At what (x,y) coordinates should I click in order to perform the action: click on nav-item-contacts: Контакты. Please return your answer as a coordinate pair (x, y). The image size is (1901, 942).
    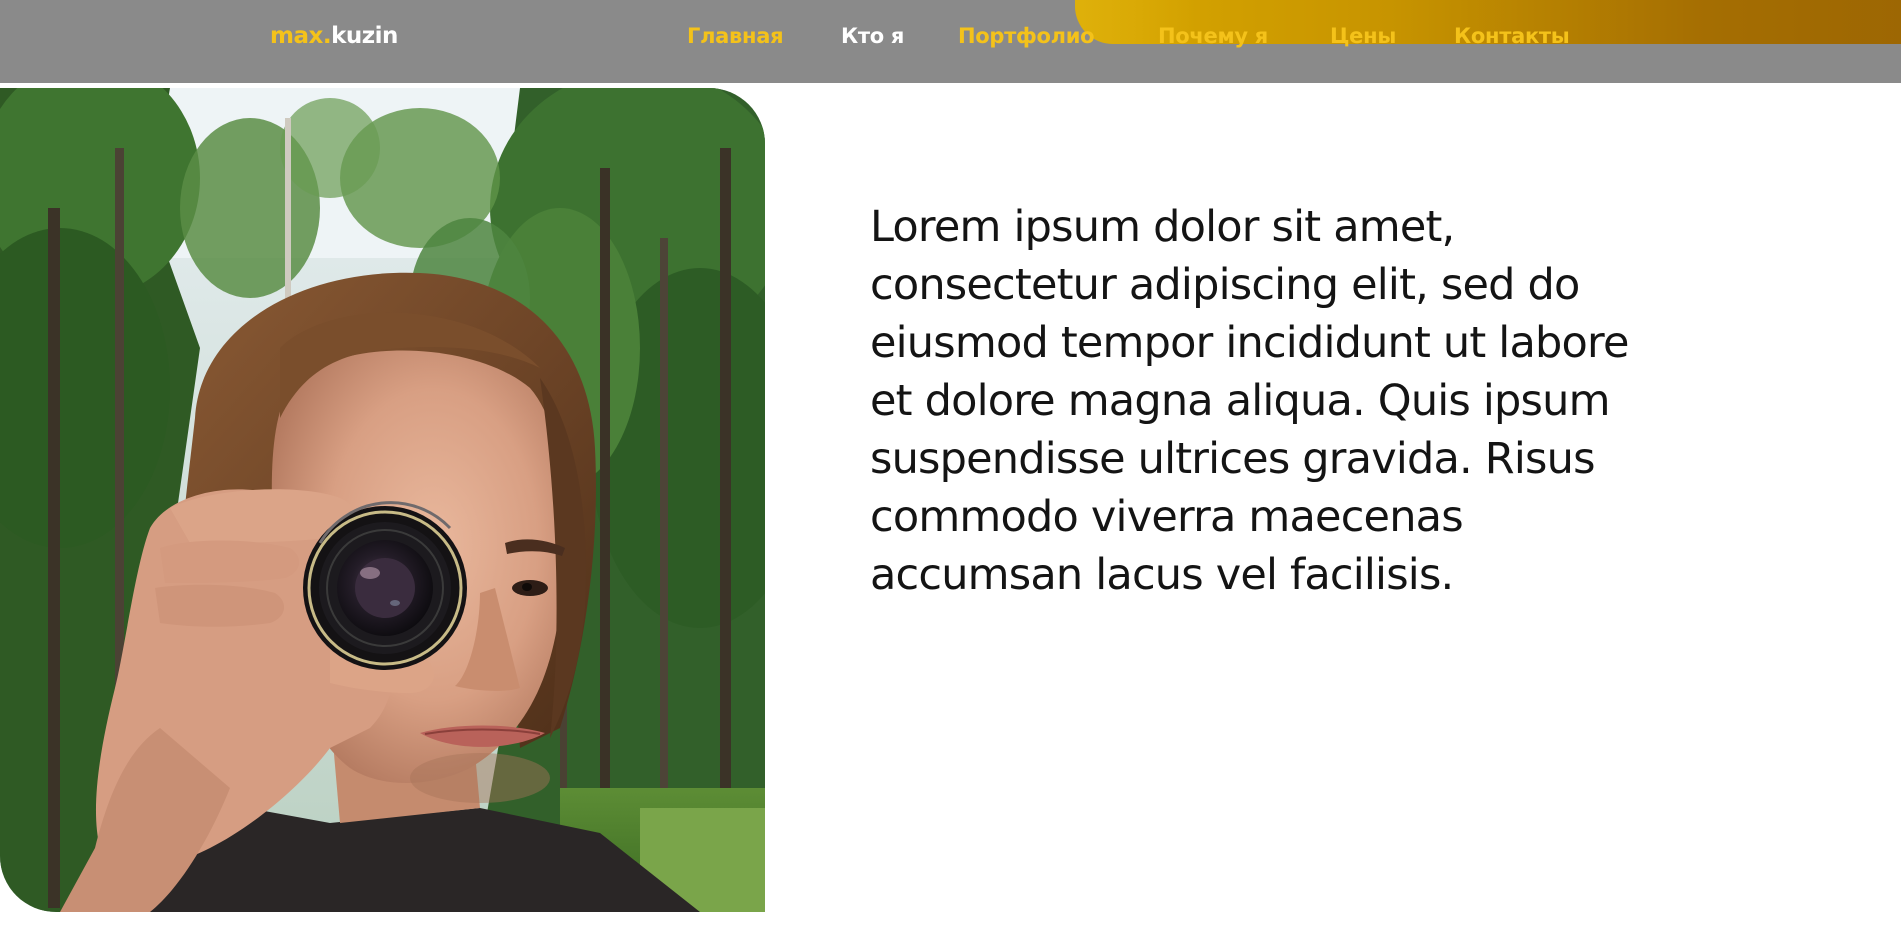
    Looking at the image, I should click on (1512, 36).